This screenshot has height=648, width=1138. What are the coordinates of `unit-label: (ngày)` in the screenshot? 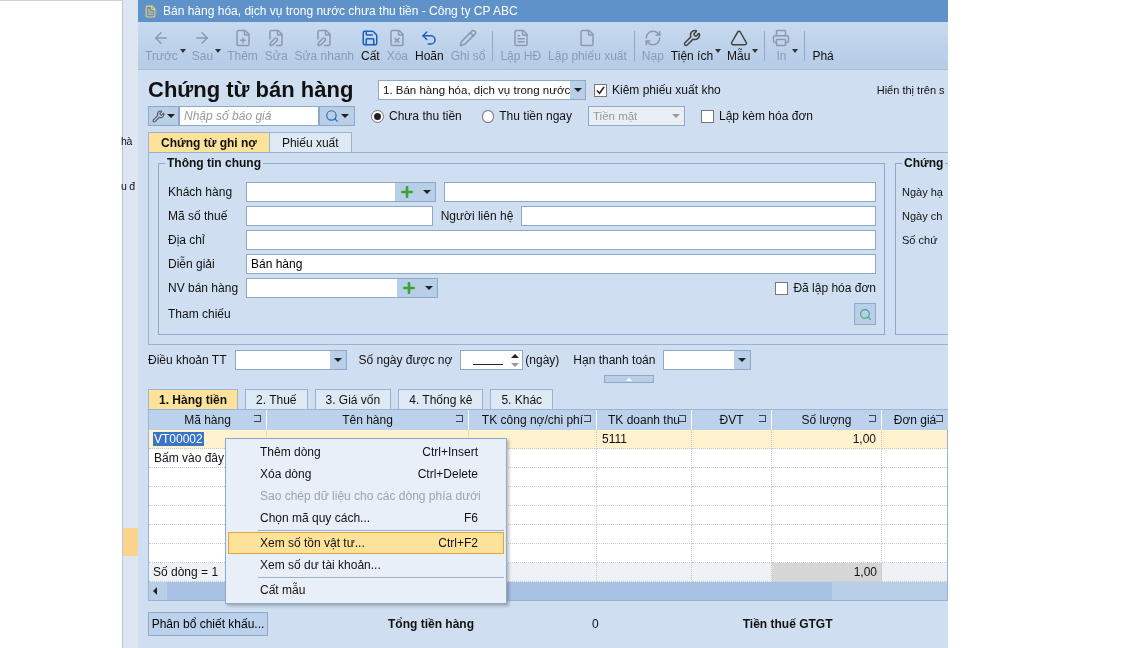 It's located at (542, 360).